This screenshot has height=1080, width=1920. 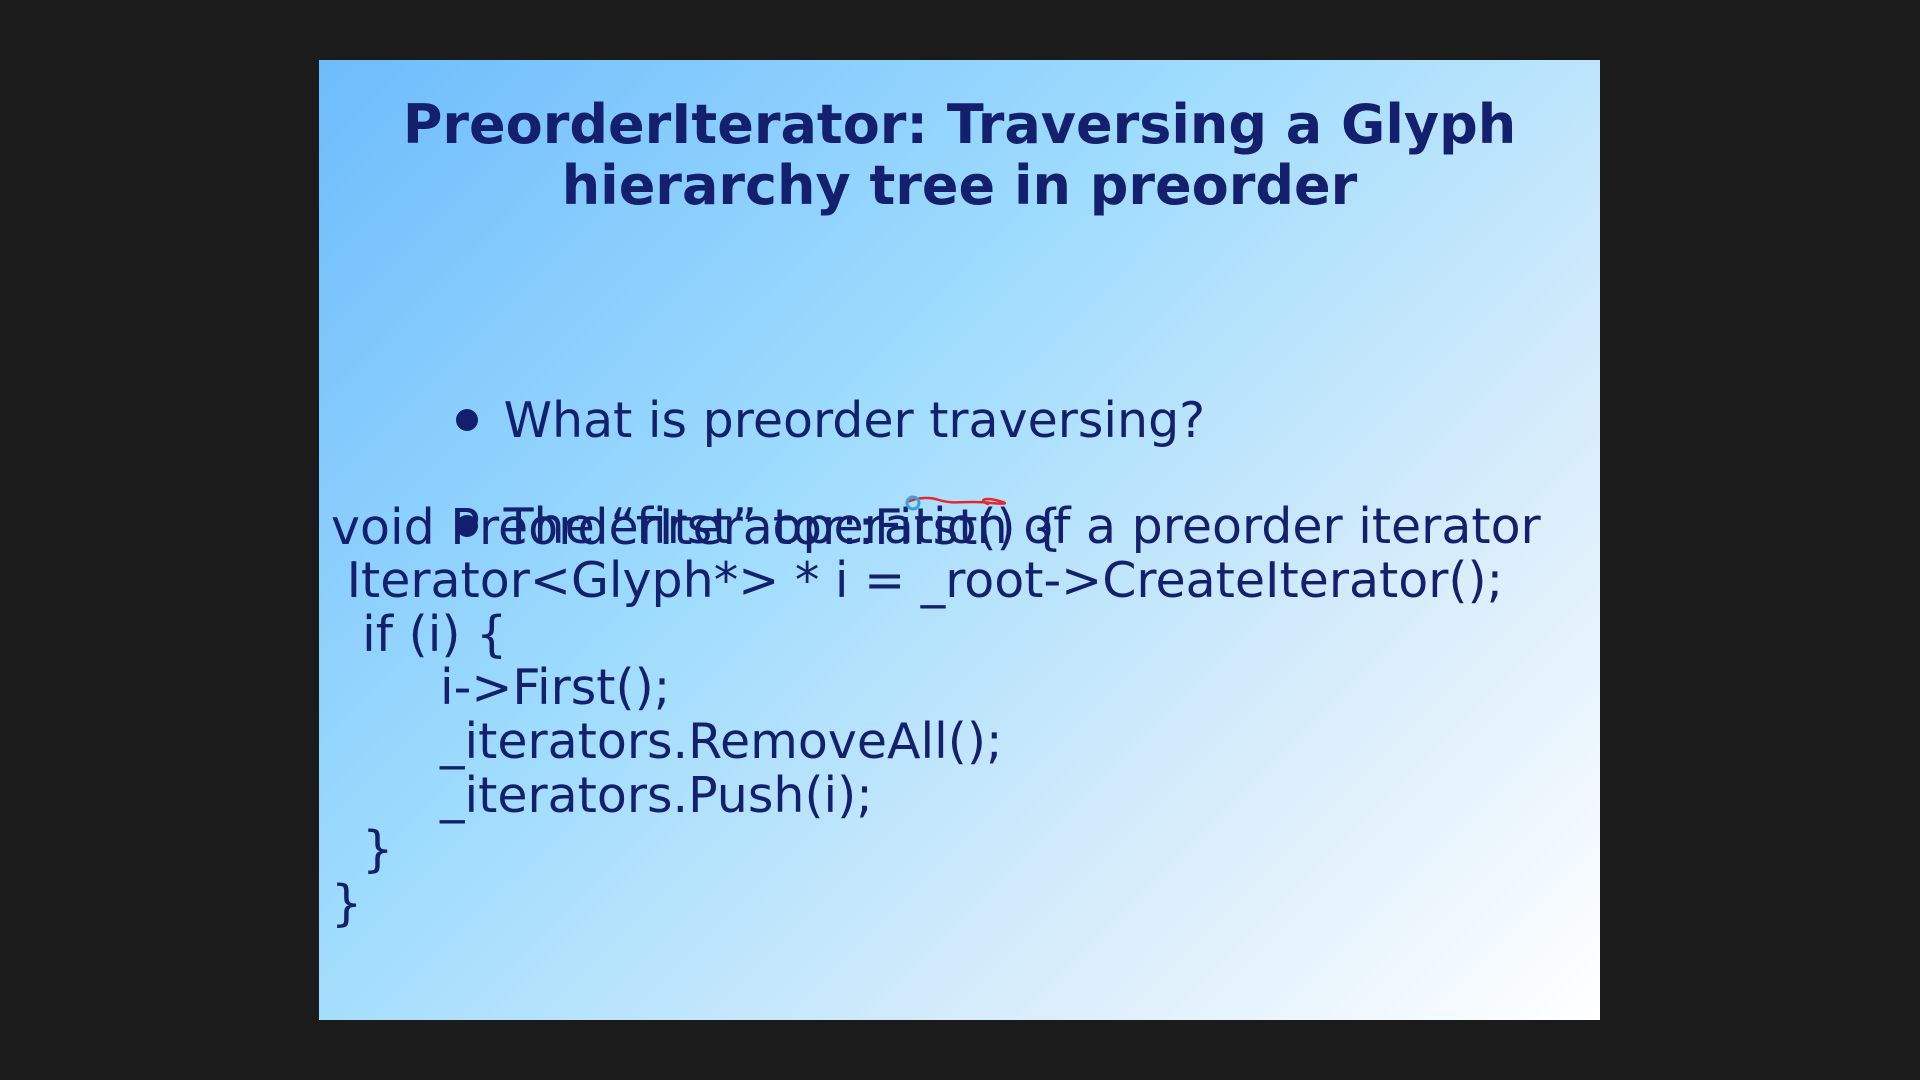 I want to click on slide-title-line-2: hierarchy tree in preorder, so click(x=959, y=185).